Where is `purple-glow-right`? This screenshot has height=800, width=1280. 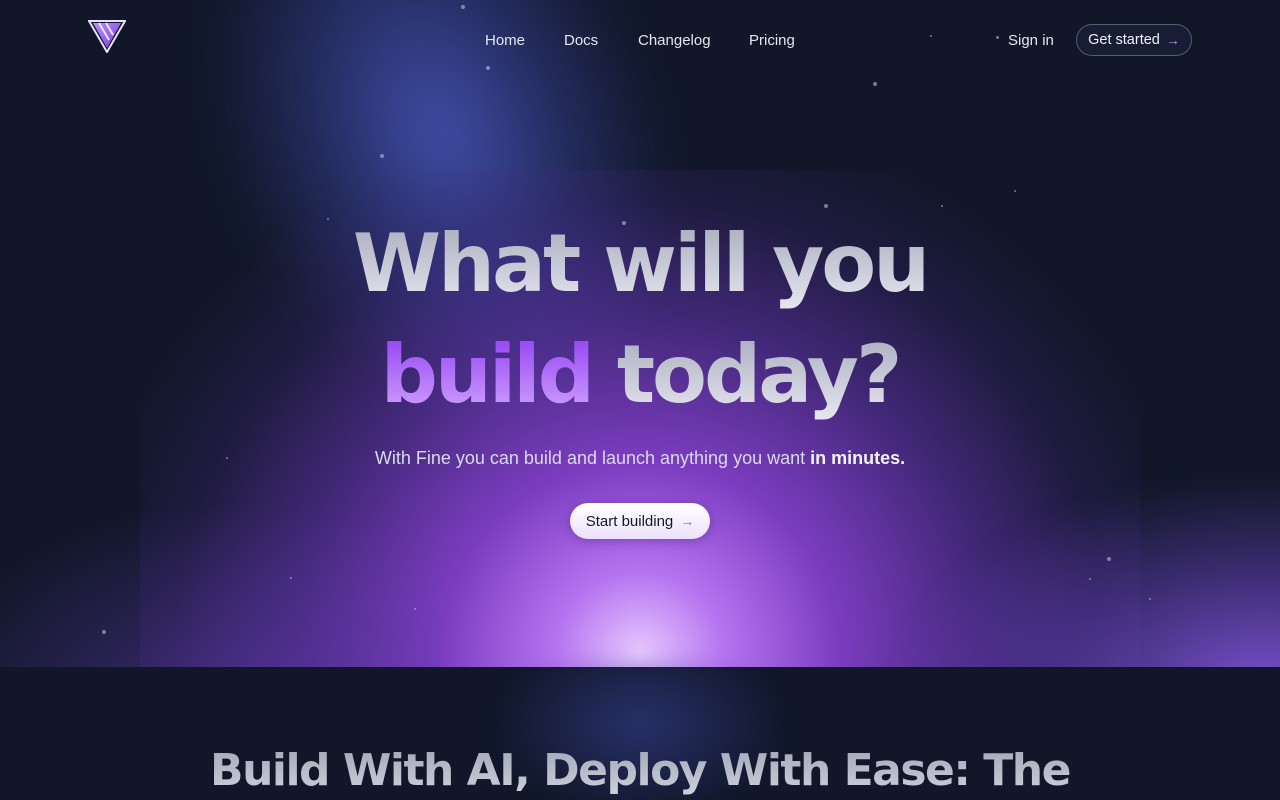
purple-glow-right is located at coordinates (1090, 573).